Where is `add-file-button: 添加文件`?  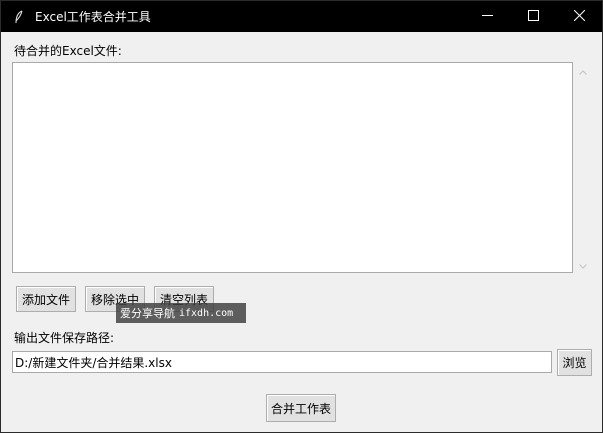 add-file-button: 添加文件 is located at coordinates (46, 299).